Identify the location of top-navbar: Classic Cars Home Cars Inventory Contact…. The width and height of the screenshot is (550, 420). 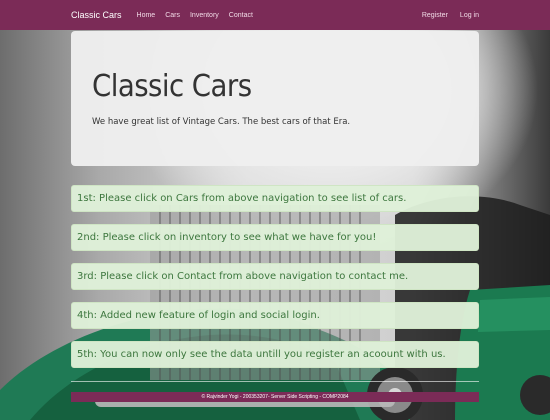
(275, 15).